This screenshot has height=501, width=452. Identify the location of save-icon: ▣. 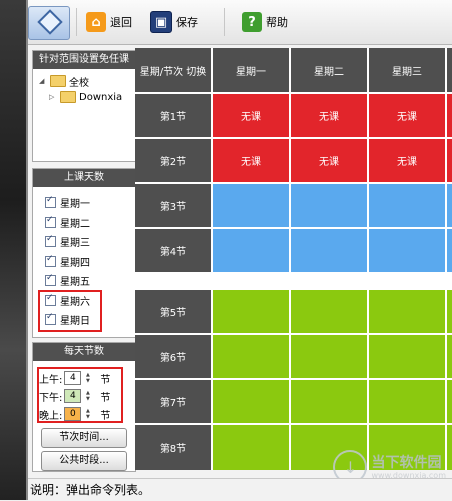
(161, 22).